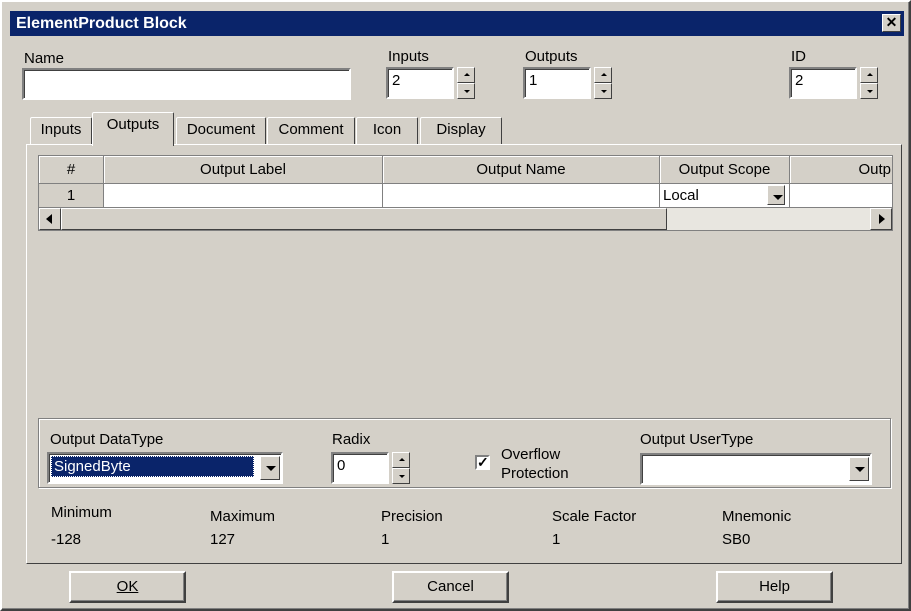 Image resolution: width=911 pixels, height=611 pixels. Describe the element at coordinates (551, 56) in the screenshot. I see `outputs-label: Outputs` at that location.